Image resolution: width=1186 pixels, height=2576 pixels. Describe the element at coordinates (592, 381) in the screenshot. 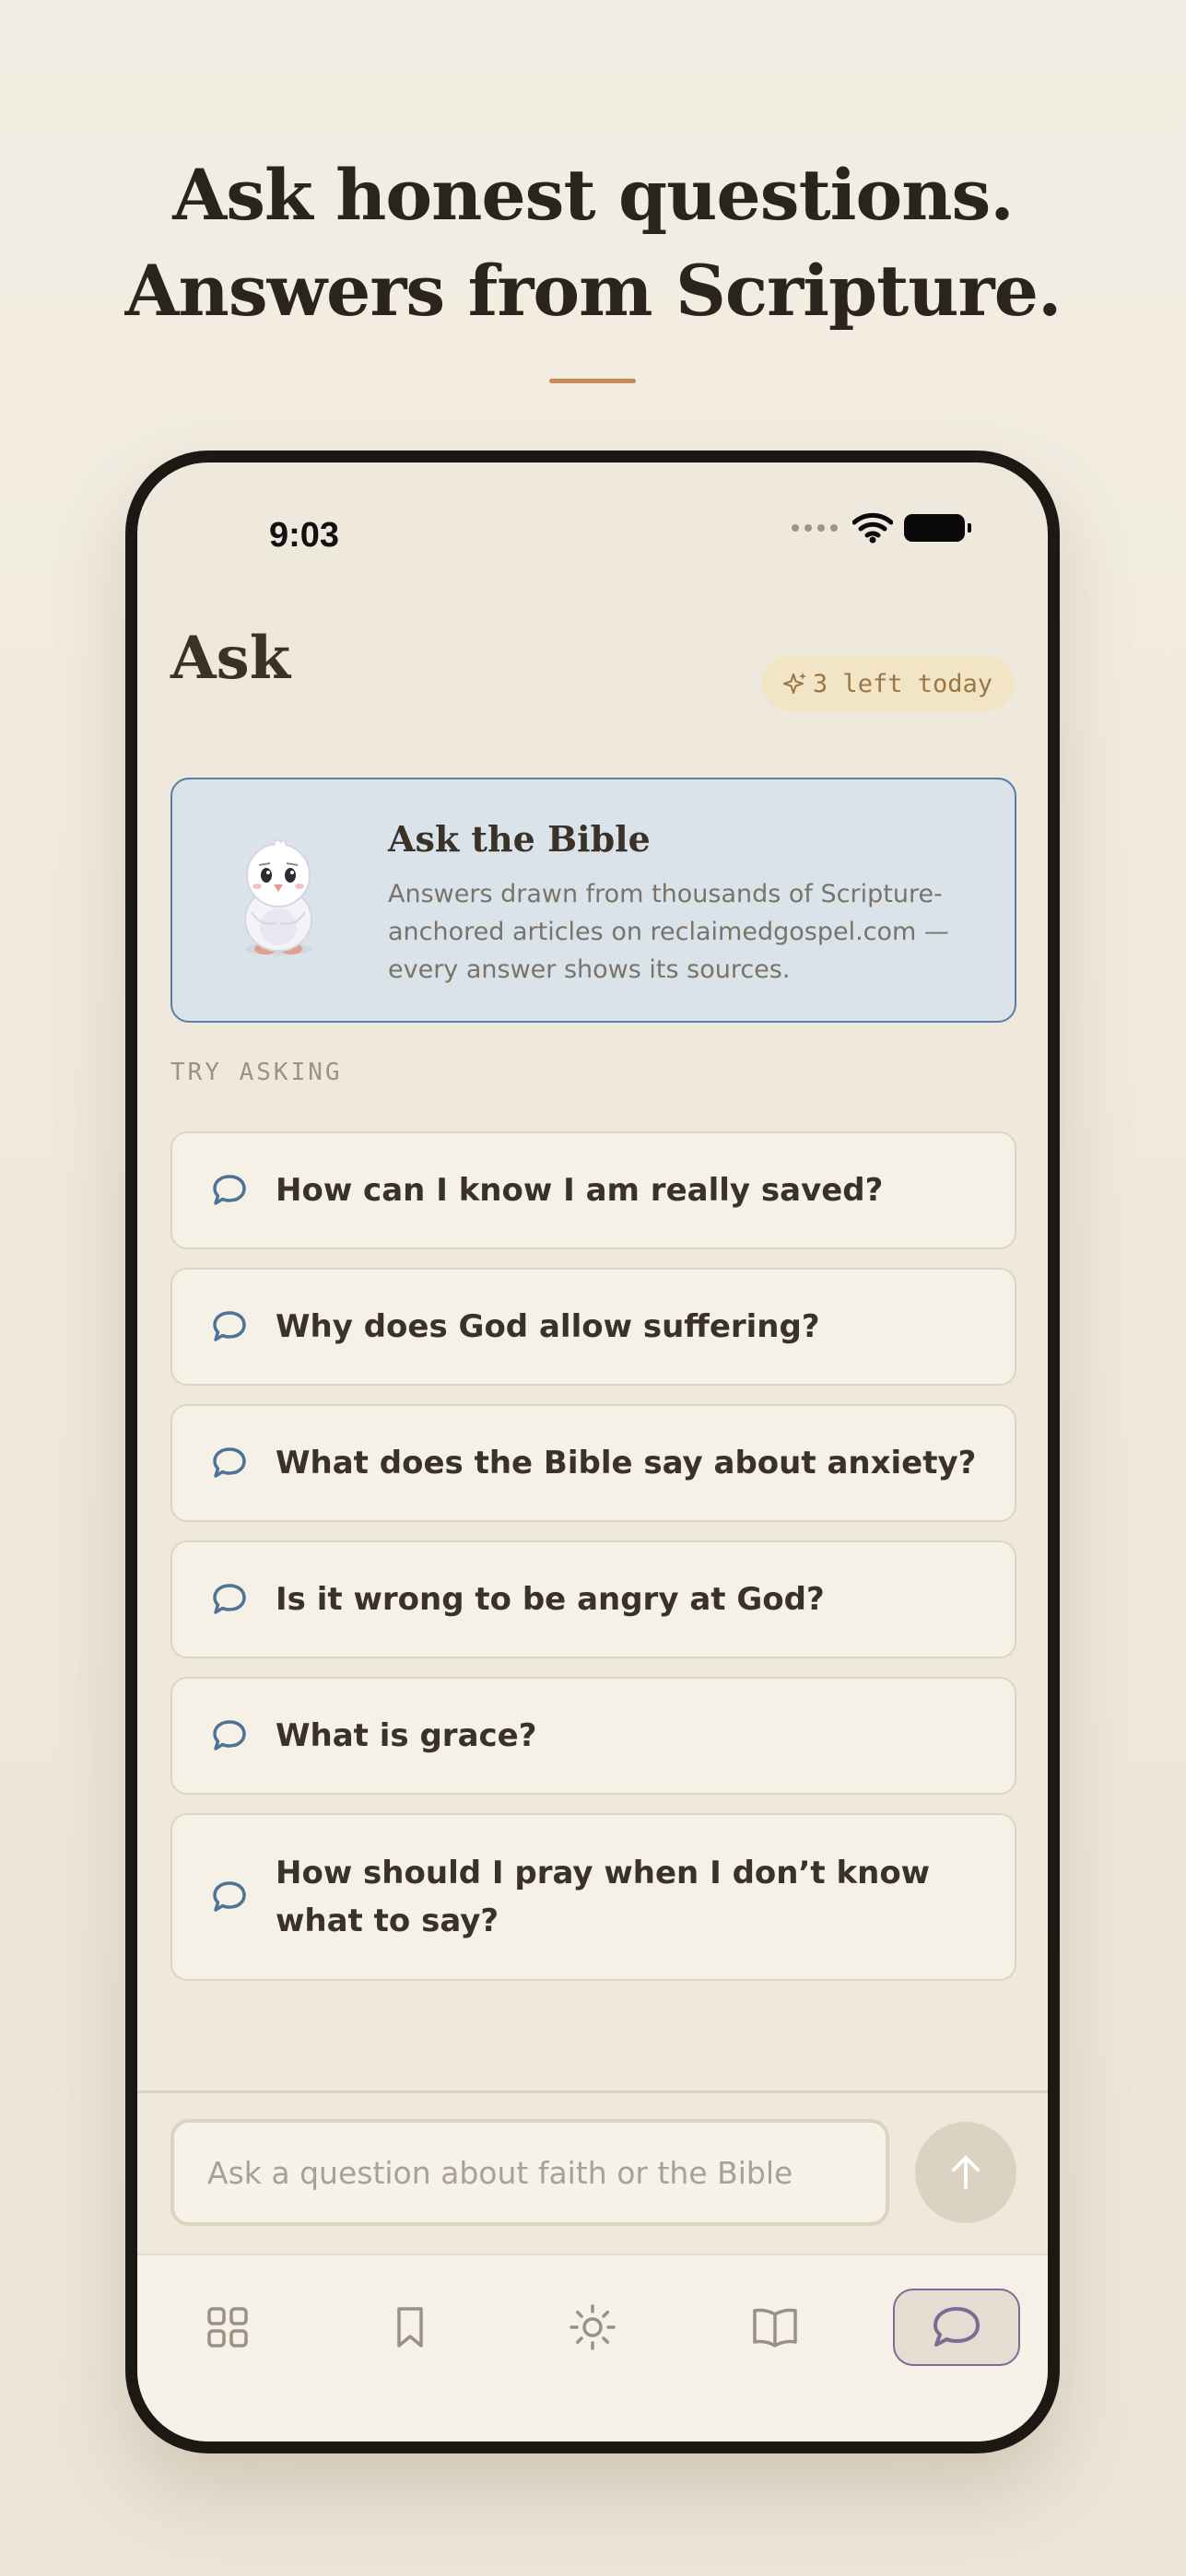

I see `headline-divider` at that location.